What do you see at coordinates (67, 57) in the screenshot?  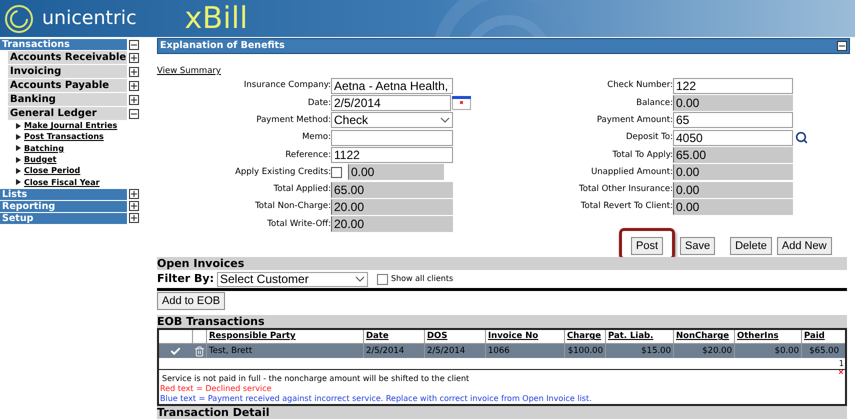 I see `sidebar-group: Accounts Receivable` at bounding box center [67, 57].